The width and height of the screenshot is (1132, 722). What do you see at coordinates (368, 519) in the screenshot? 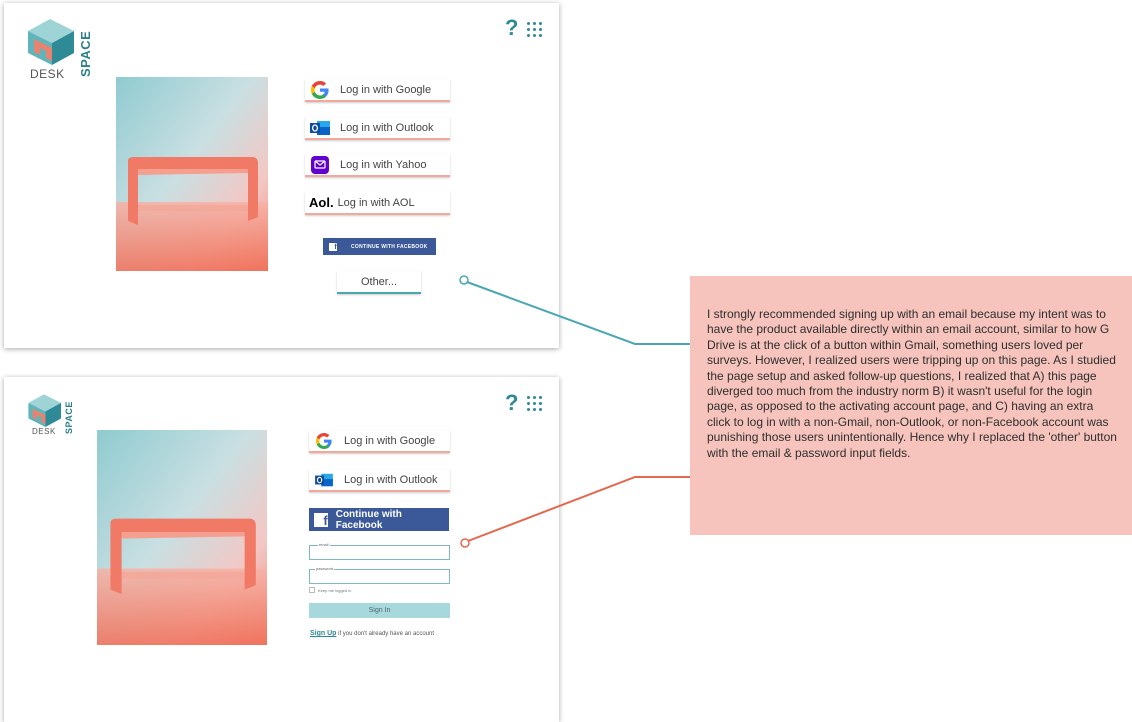
I see `facebook-button-label: Continue with Facebook` at bounding box center [368, 519].